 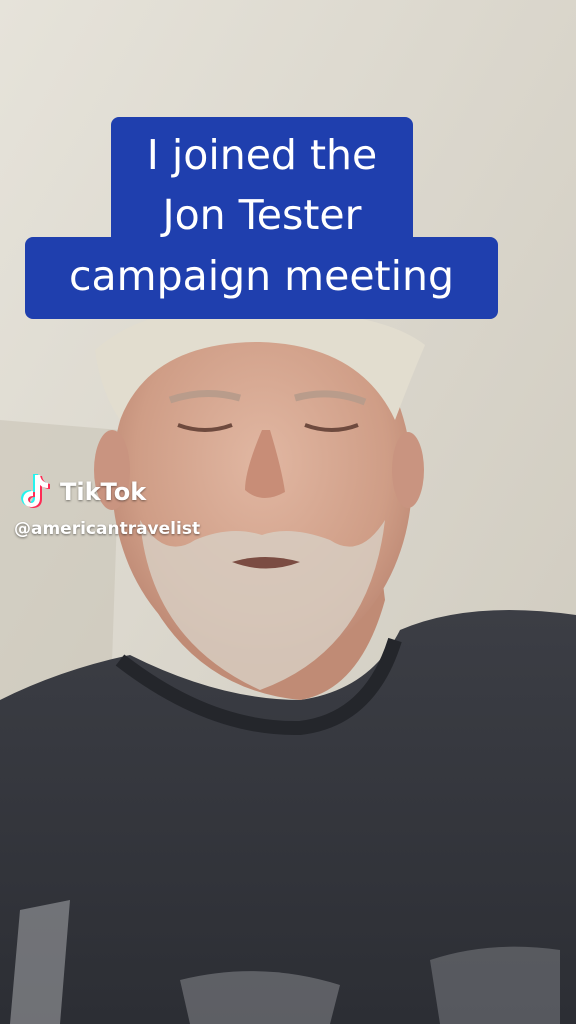 I want to click on tiktok-brand-label: TikTok, so click(x=103, y=492).